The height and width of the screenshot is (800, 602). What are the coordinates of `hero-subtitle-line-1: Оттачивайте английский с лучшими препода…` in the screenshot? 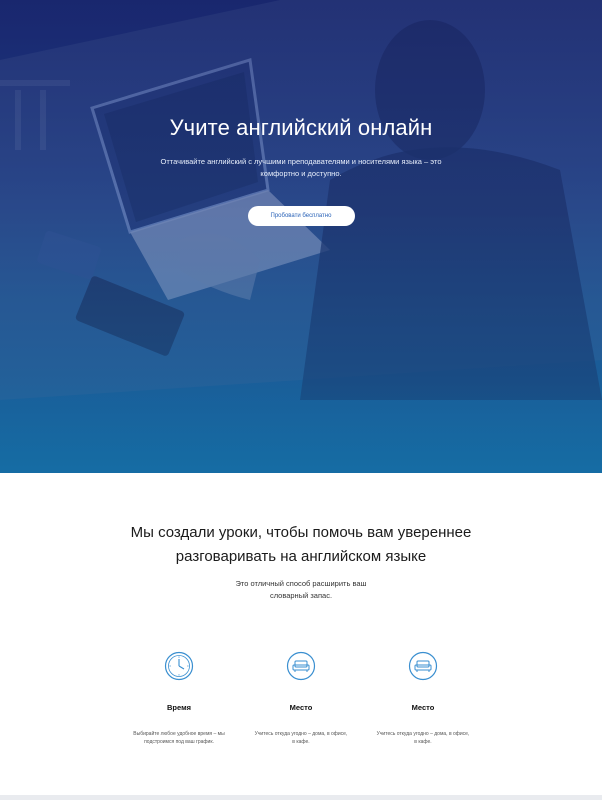 It's located at (301, 161).